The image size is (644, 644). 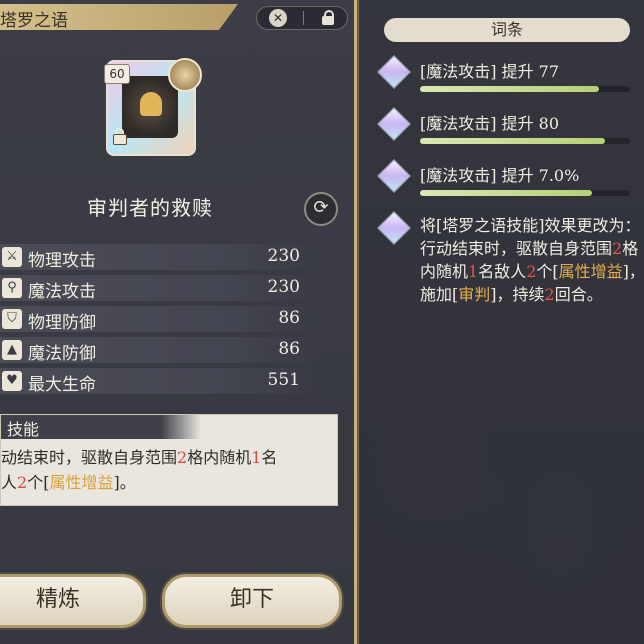 What do you see at coordinates (185, 75) in the screenshot?
I see `character-avatar-icon` at bounding box center [185, 75].